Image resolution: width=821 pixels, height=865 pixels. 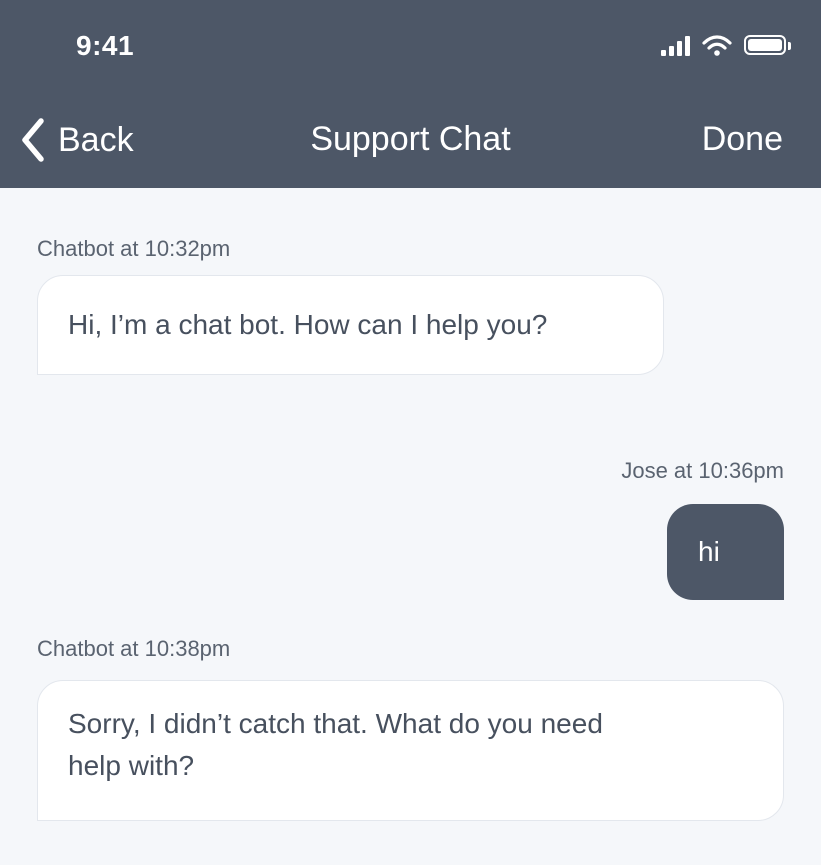 What do you see at coordinates (410, 139) in the screenshot?
I see `page-title: Support Chat` at bounding box center [410, 139].